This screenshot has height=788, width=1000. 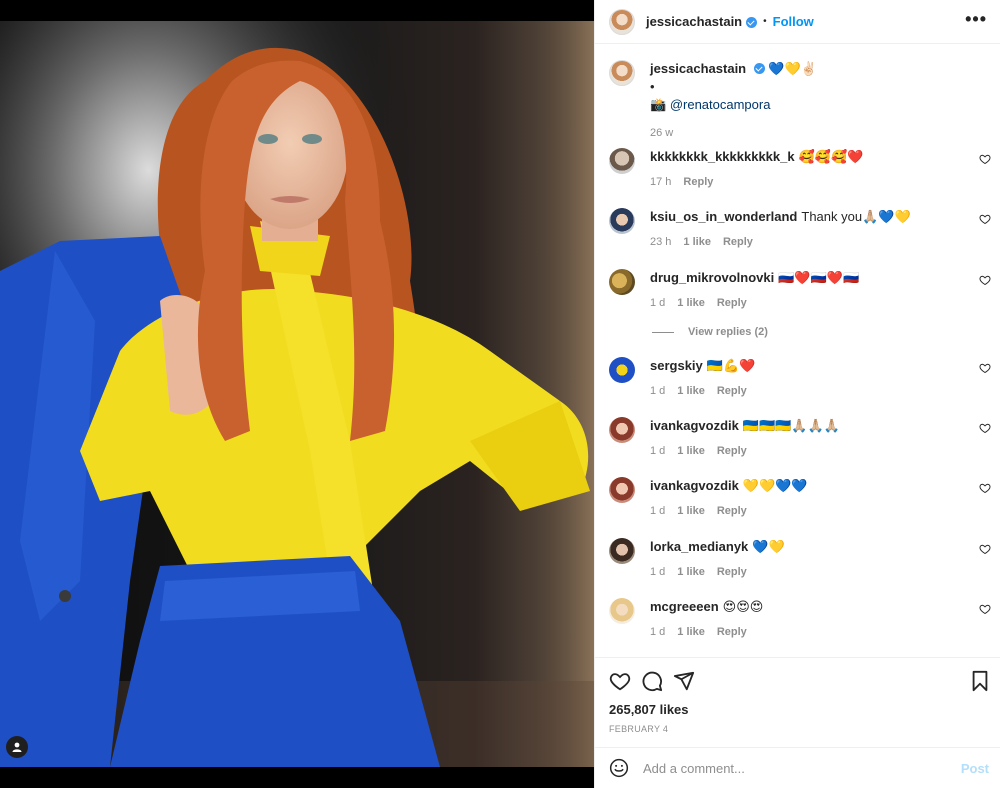 I want to click on caption-avatar, so click(x=622, y=73).